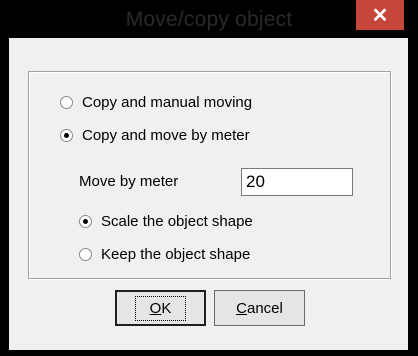 The height and width of the screenshot is (356, 418). What do you see at coordinates (129, 181) in the screenshot?
I see `meter-label: Move by meter` at bounding box center [129, 181].